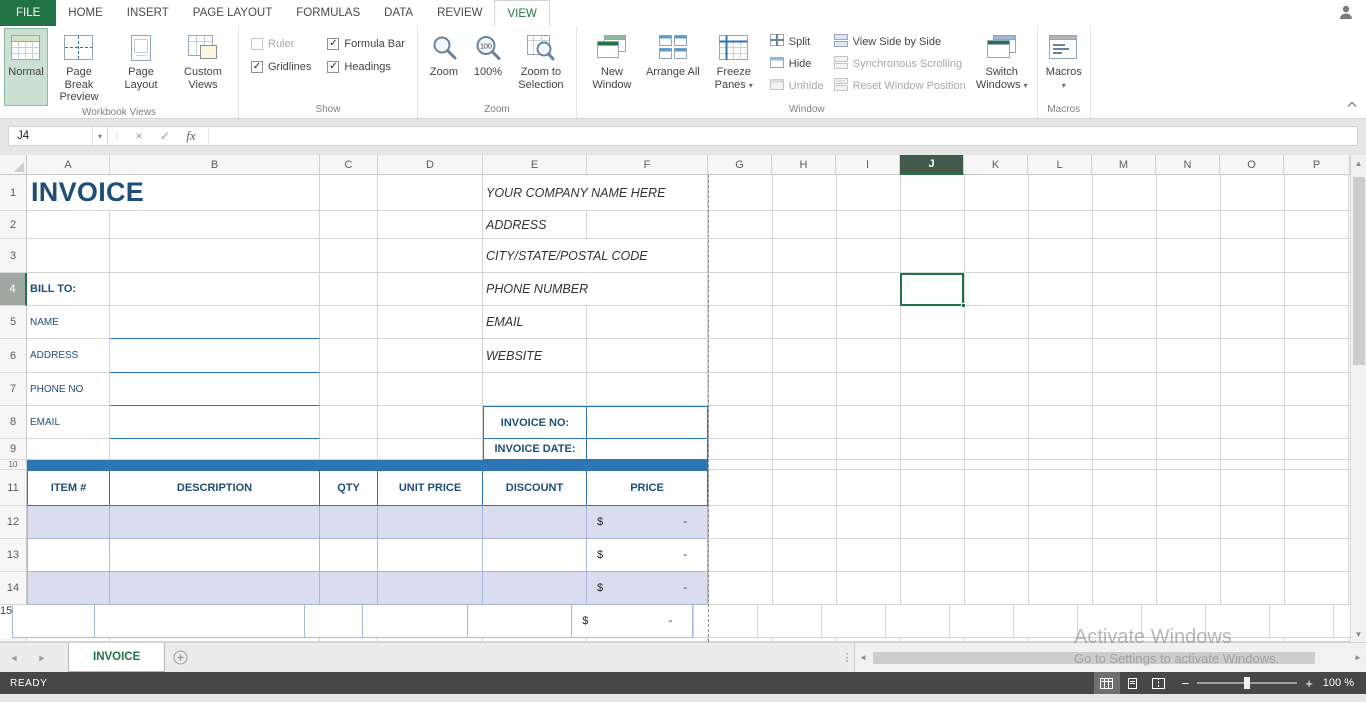 The height and width of the screenshot is (702, 1366). Describe the element at coordinates (430, 488) in the screenshot. I see `header-cell-unit-price: UNIT PRICE` at that location.